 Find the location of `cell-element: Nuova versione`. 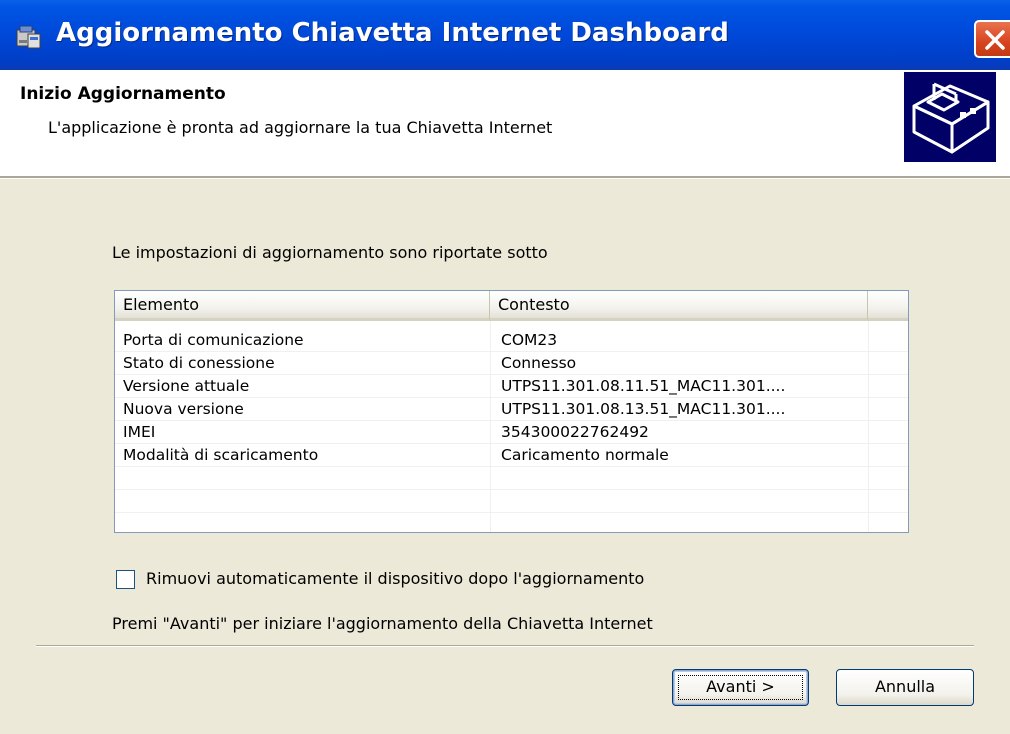

cell-element: Nuova versione is located at coordinates (183, 409).